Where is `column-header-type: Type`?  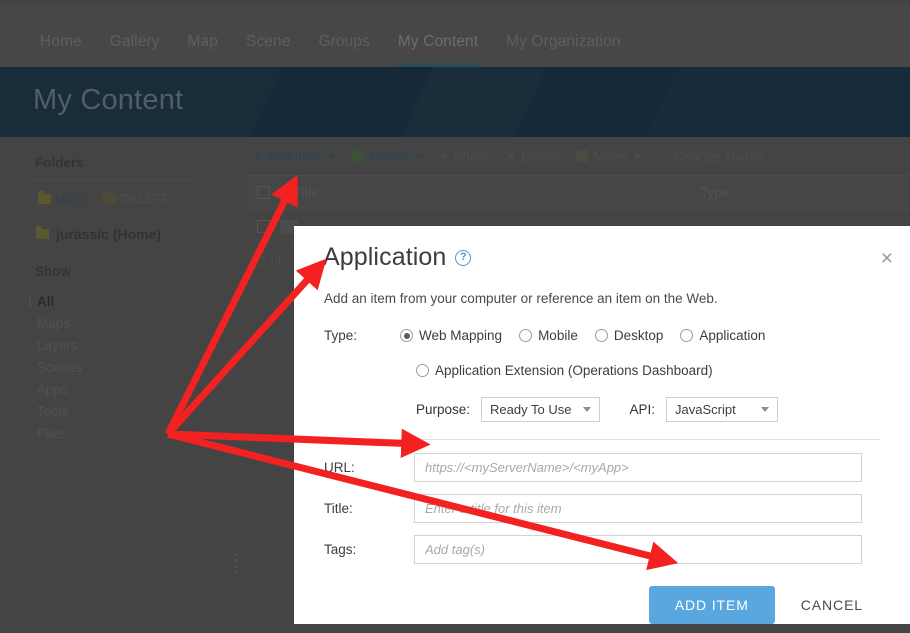 column-header-type: Type is located at coordinates (714, 192).